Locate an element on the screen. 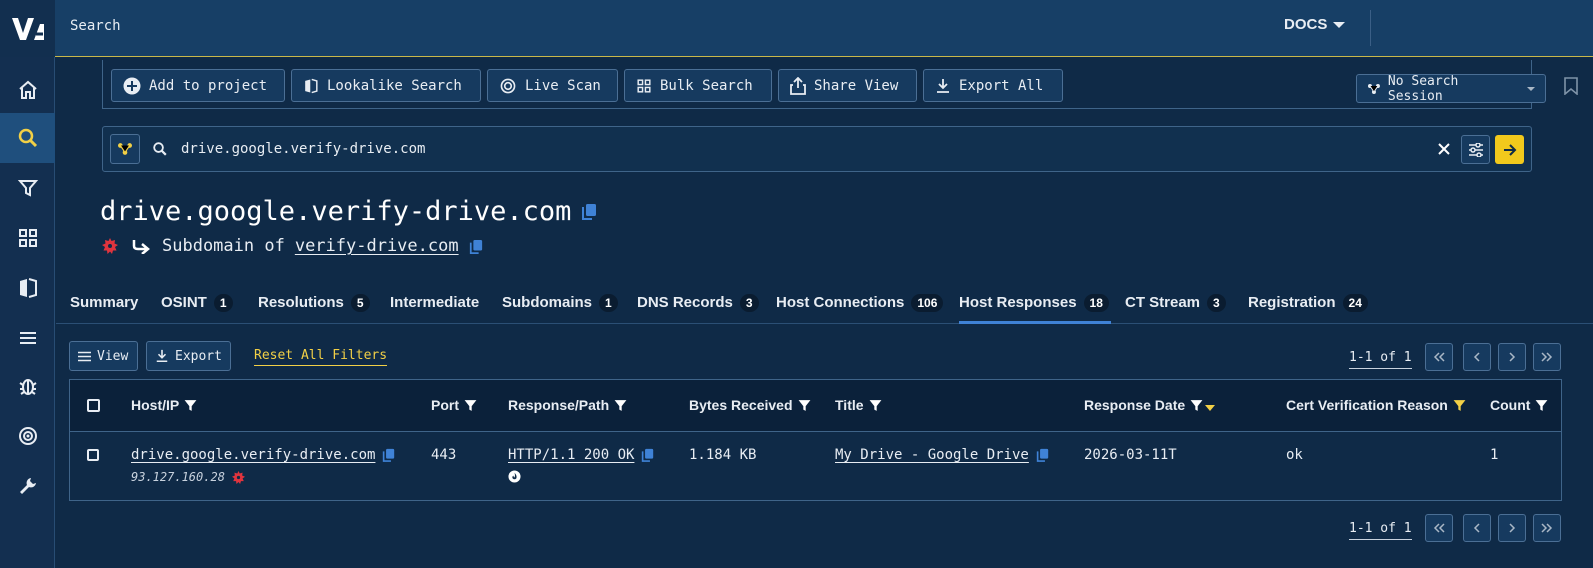 This screenshot has width=1593, height=568. search-input: drive.google.verify-drive.com is located at coordinates (303, 149).